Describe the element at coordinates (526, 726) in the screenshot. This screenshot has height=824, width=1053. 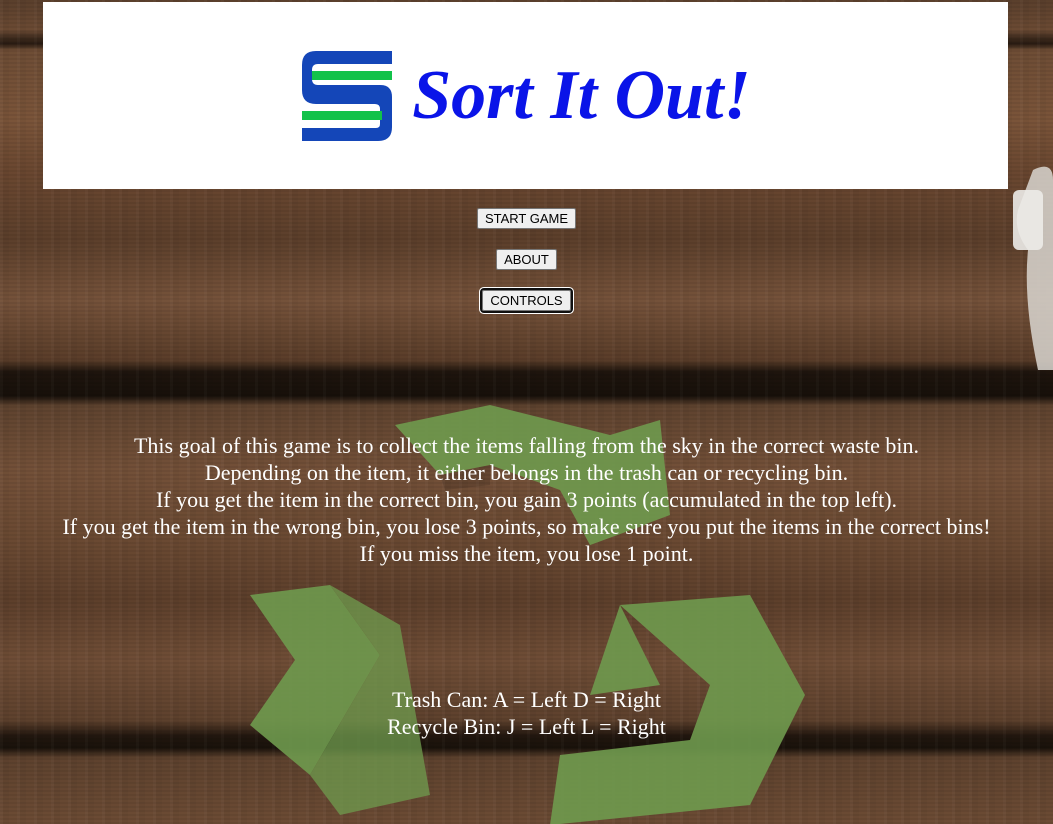
I see `recycle-bin-controls: Recycle Bin: J = Left L = Right` at that location.